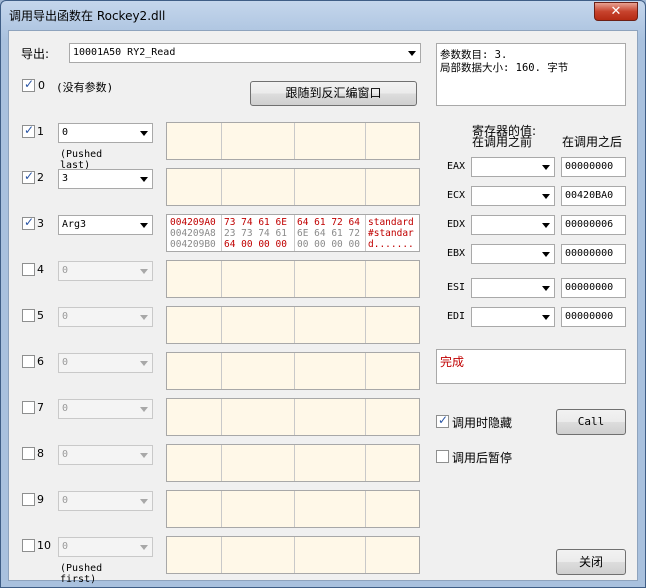 This screenshot has width=646, height=588. I want to click on memory-hex-bytes: 6E 64 61 72, so click(328, 233).